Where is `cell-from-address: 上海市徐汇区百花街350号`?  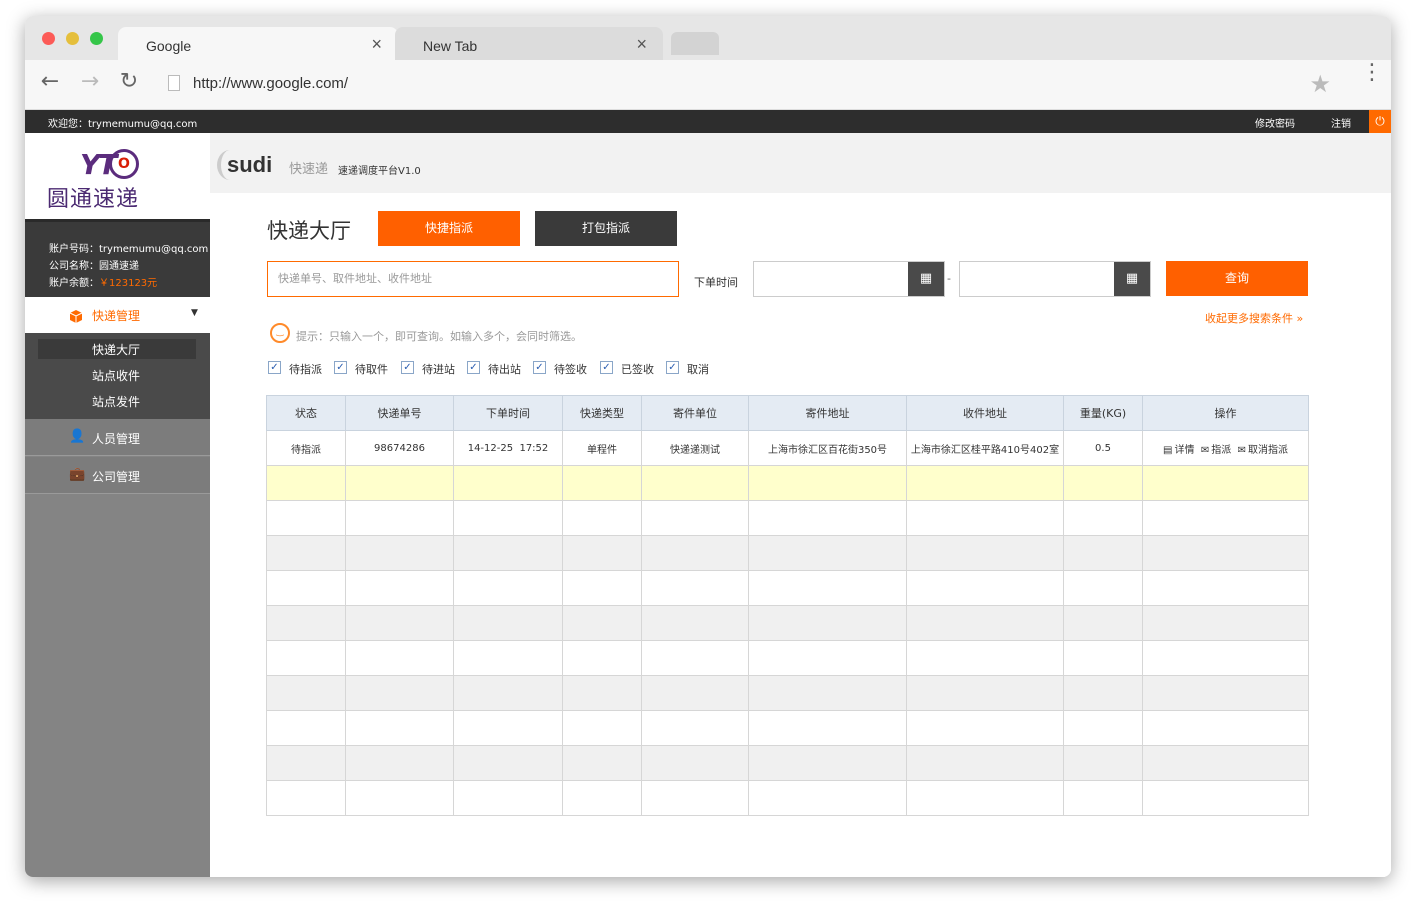
cell-from-address: 上海市徐汇区百花街350号 is located at coordinates (827, 448).